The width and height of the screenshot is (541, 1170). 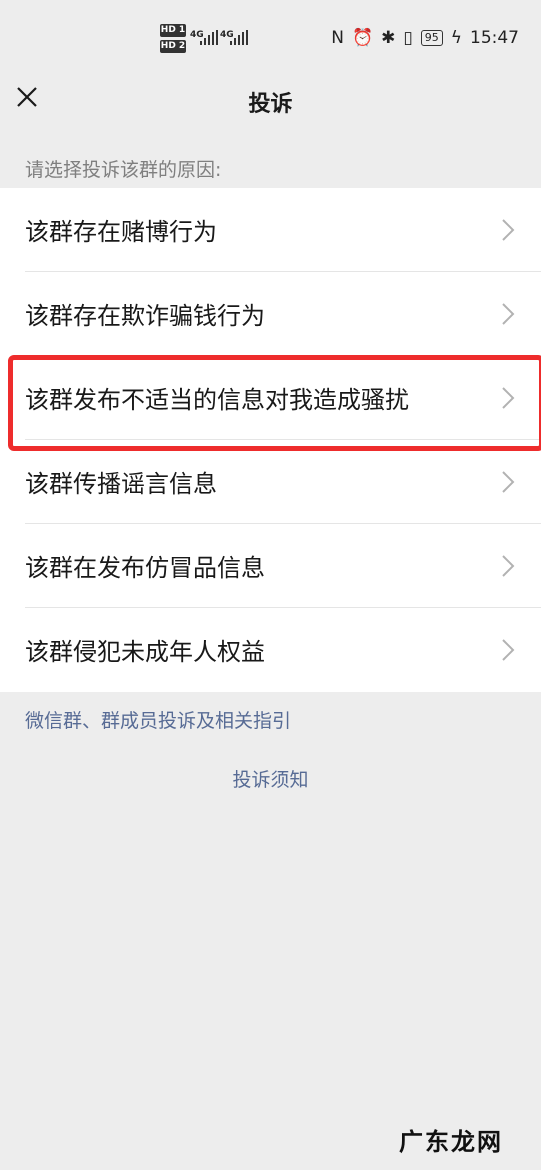 I want to click on reason-gambling: 该群存在赌博行为, so click(x=270, y=230).